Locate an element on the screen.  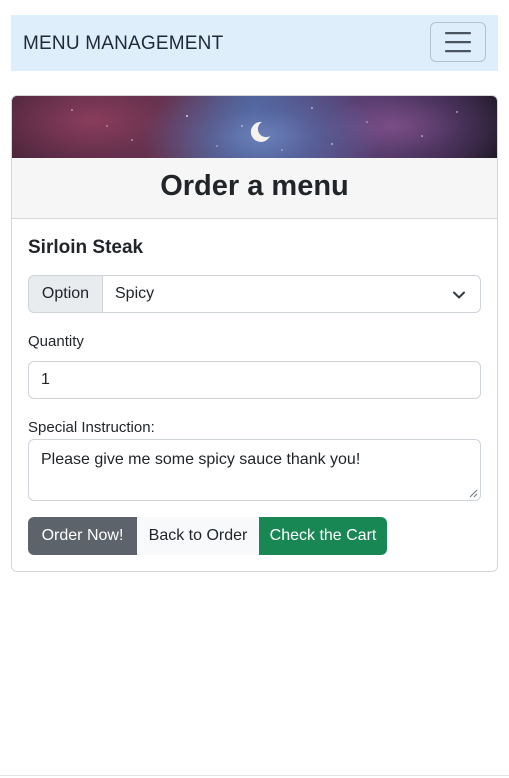
resize-handle-icon is located at coordinates (473, 493).